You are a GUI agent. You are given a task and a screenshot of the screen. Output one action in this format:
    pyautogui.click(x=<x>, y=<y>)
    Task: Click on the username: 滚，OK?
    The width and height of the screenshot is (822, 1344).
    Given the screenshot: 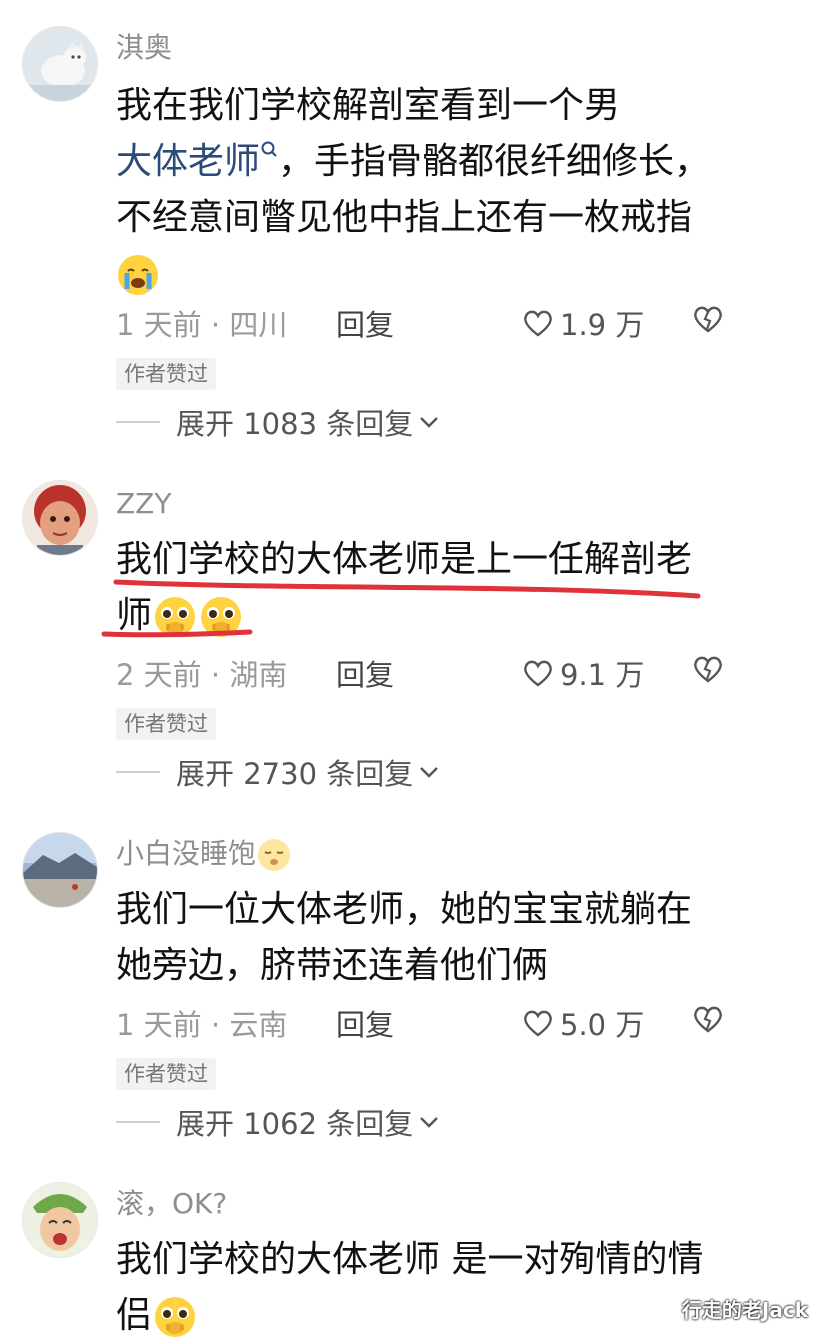 What is the action you would take?
    pyautogui.click(x=171, y=1204)
    